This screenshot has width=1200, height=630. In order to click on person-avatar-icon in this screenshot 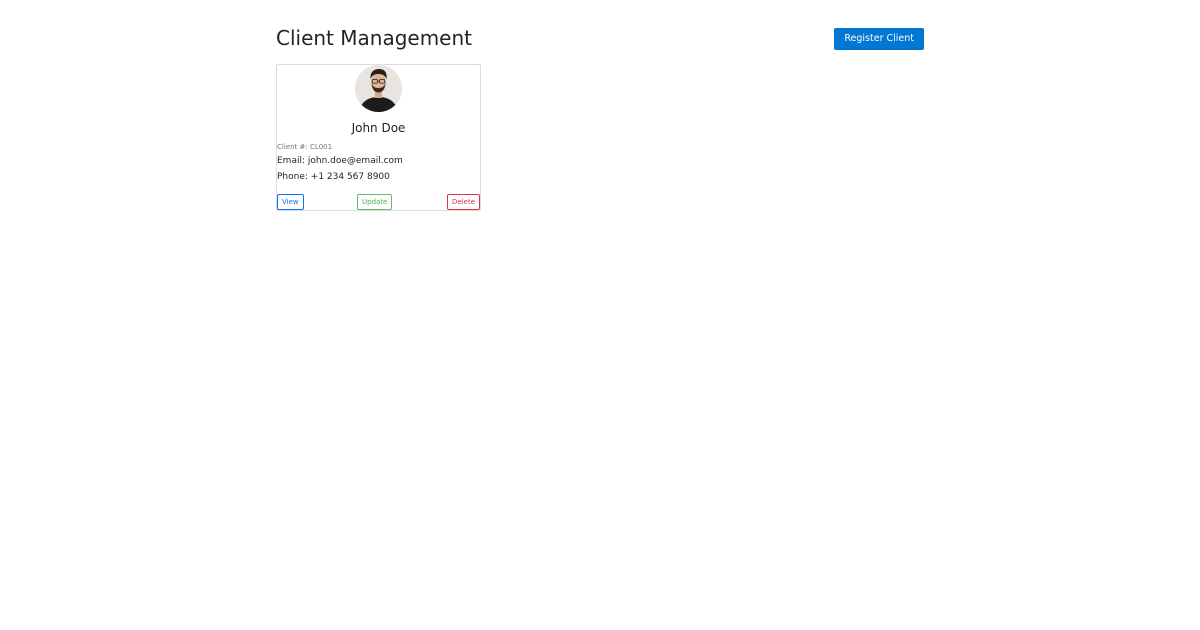, I will do `click(378, 88)`.